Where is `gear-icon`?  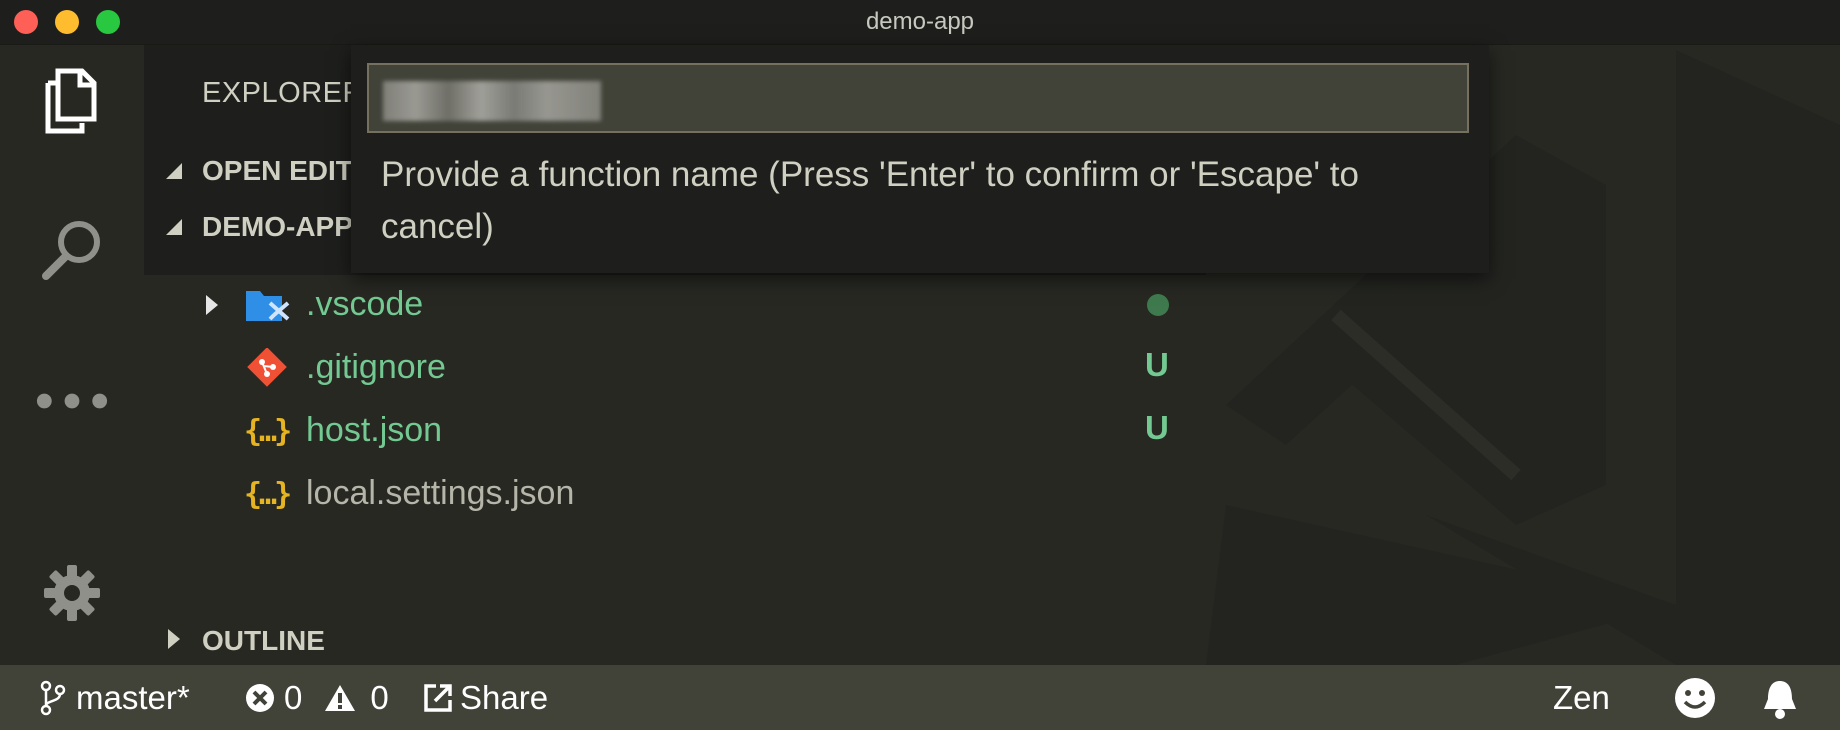
gear-icon is located at coordinates (72, 593).